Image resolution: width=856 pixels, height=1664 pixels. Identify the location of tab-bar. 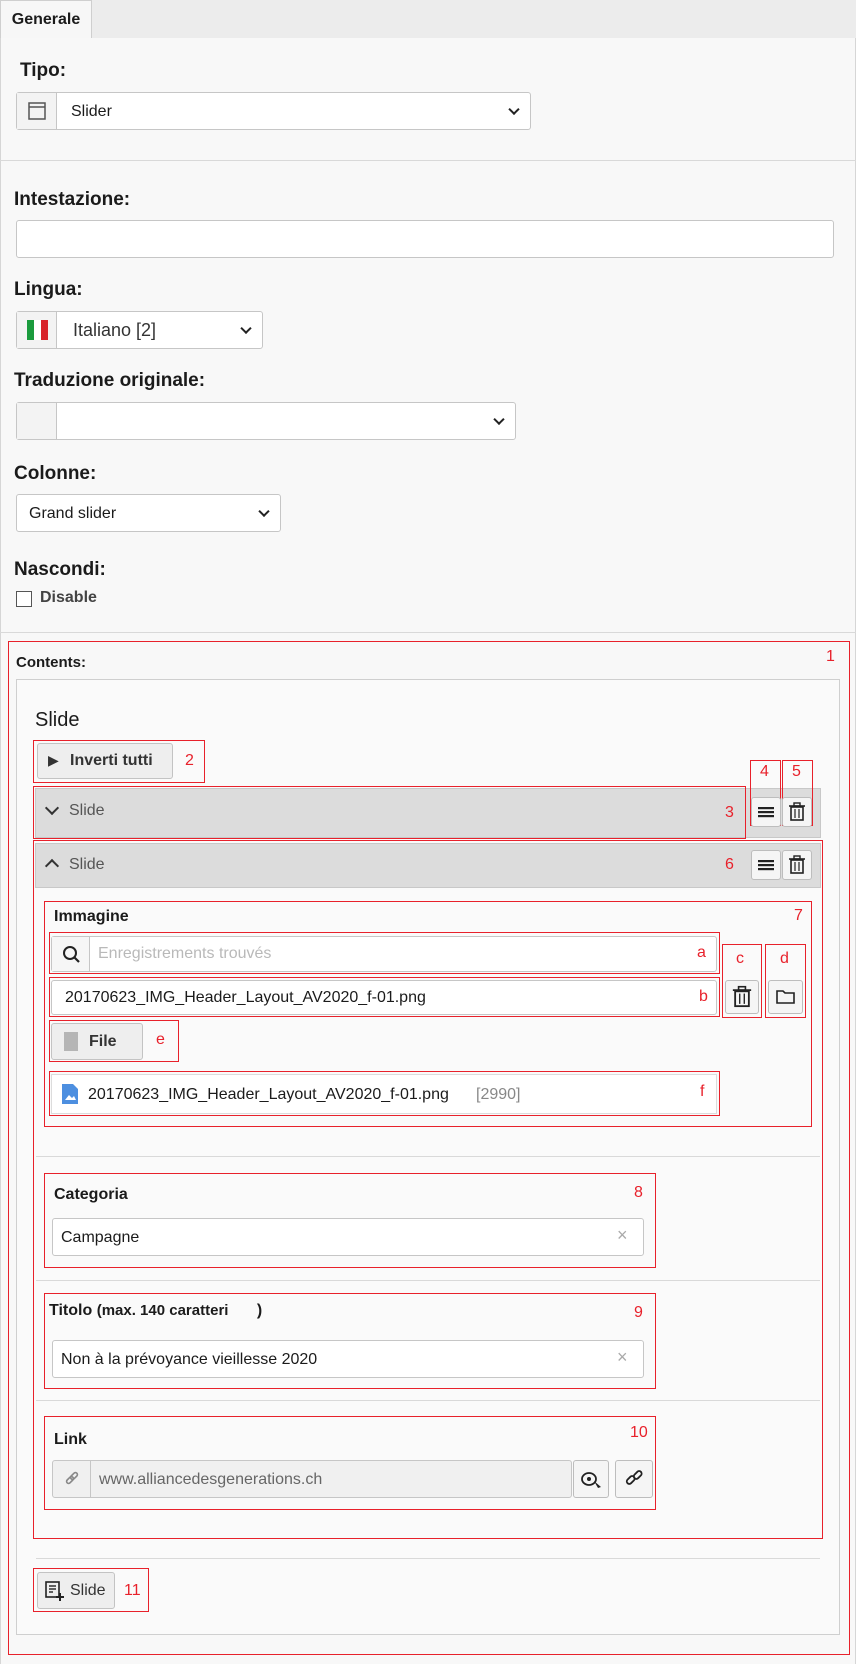
(428, 19).